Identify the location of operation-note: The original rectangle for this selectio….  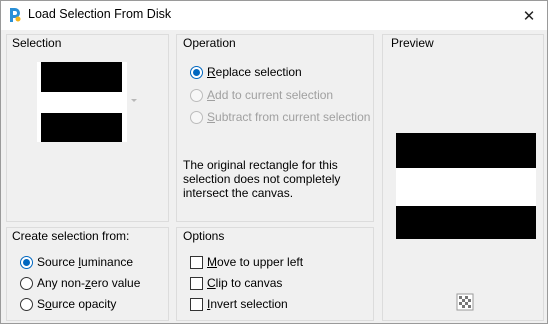
(262, 179).